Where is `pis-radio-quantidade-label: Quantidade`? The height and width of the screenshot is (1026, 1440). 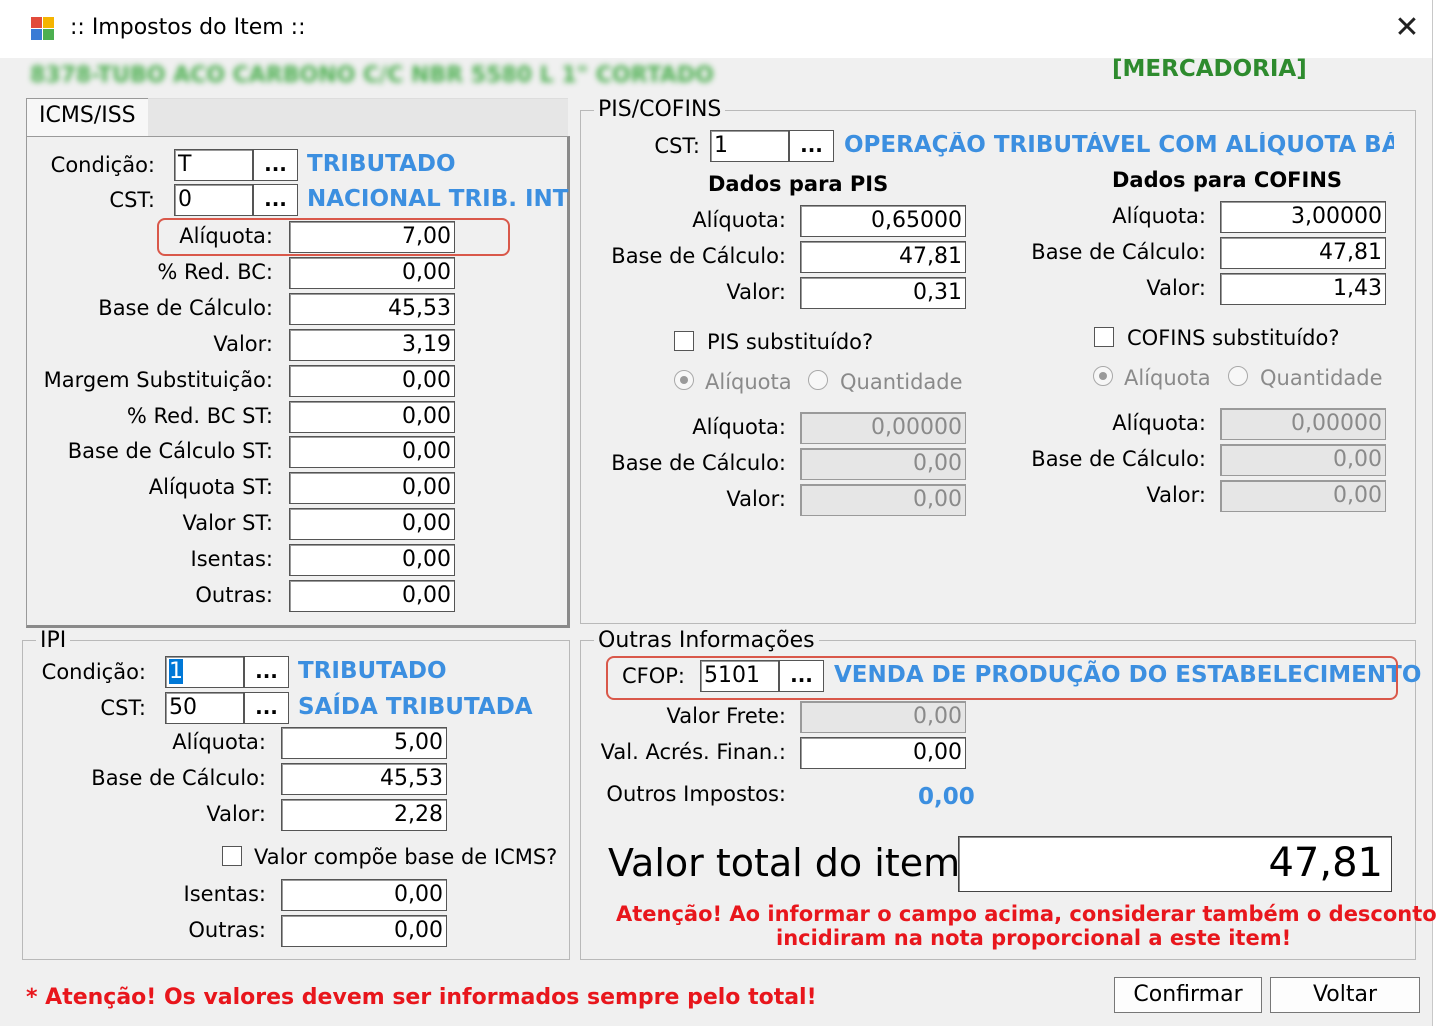
pis-radio-quantidade-label: Quantidade is located at coordinates (901, 382).